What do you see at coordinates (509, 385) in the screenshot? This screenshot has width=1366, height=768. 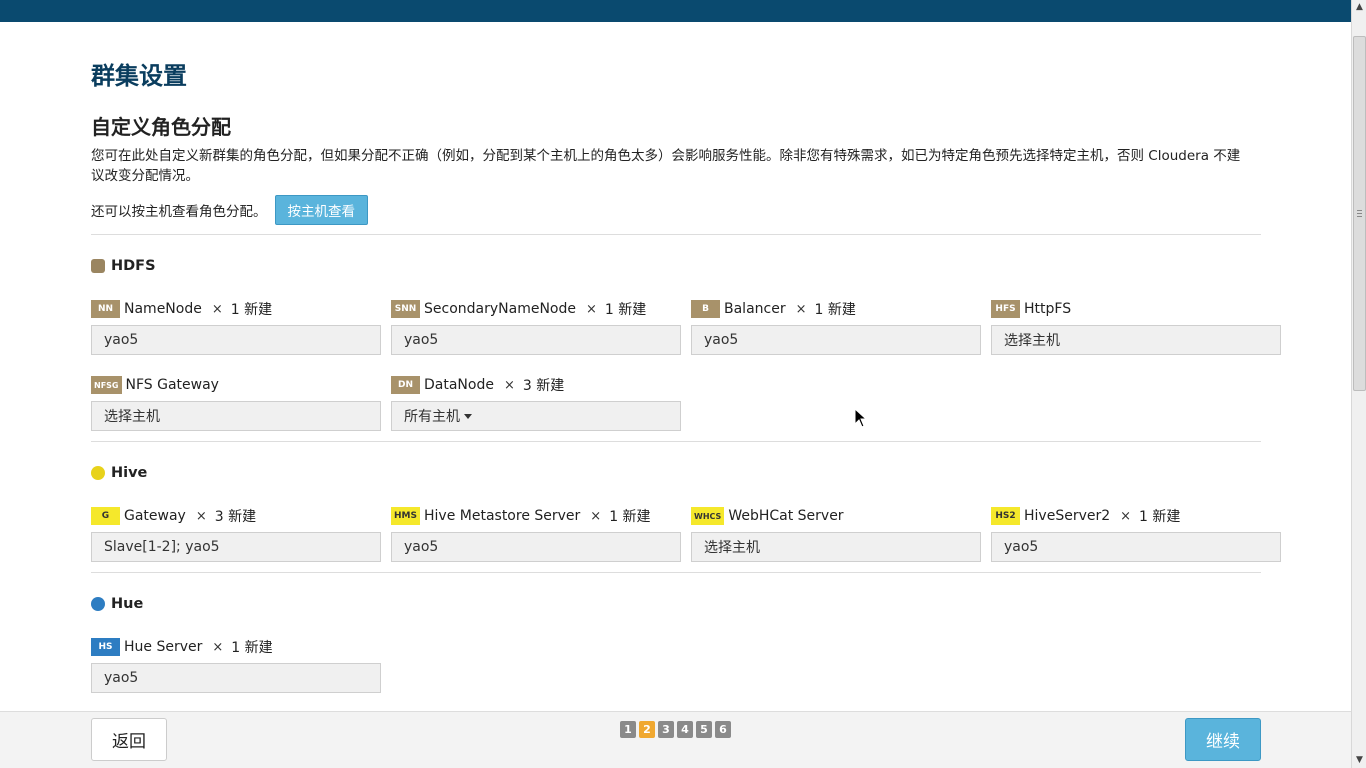 I see `datanode-times: ×` at bounding box center [509, 385].